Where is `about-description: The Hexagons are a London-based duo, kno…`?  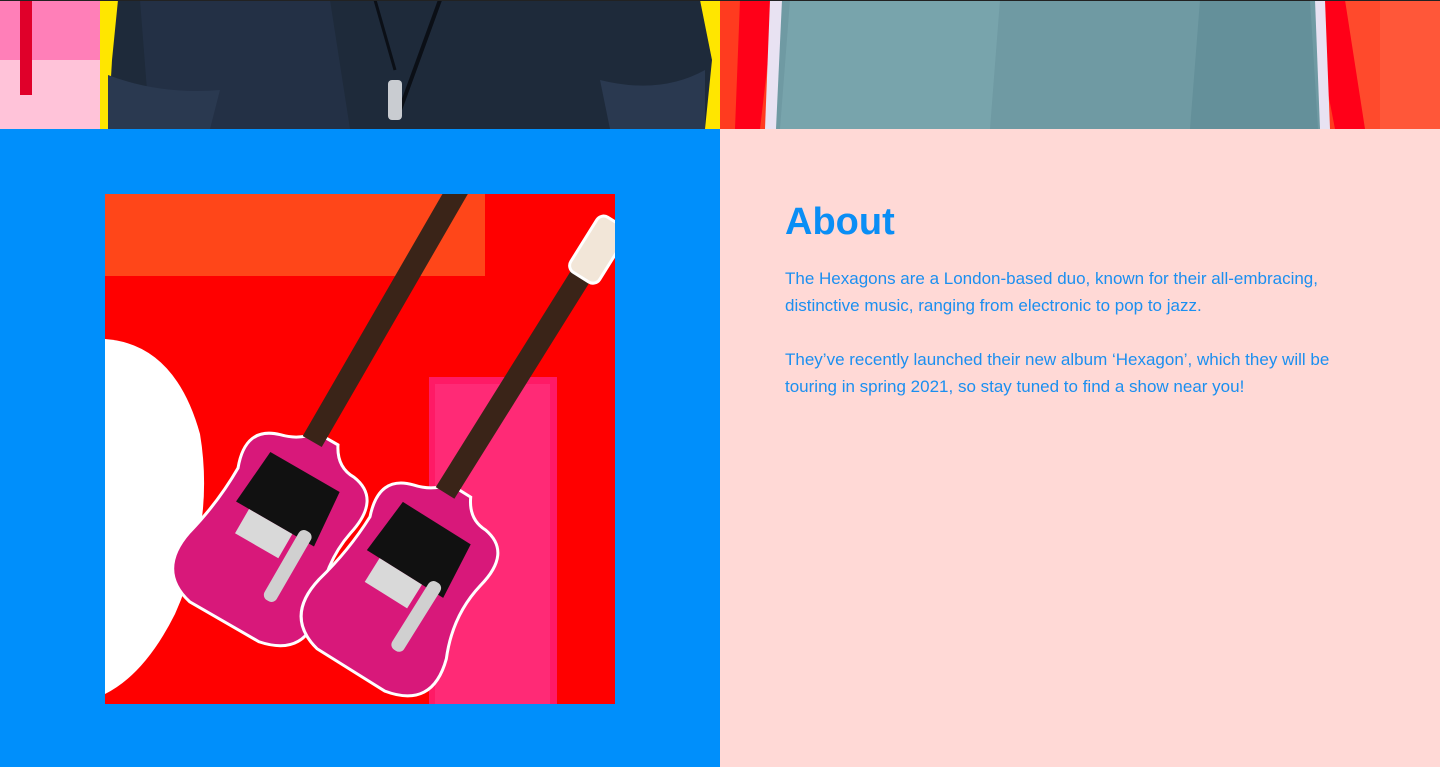
about-description: The Hexagons are a London-based duo, kno… is located at coordinates (1085, 346).